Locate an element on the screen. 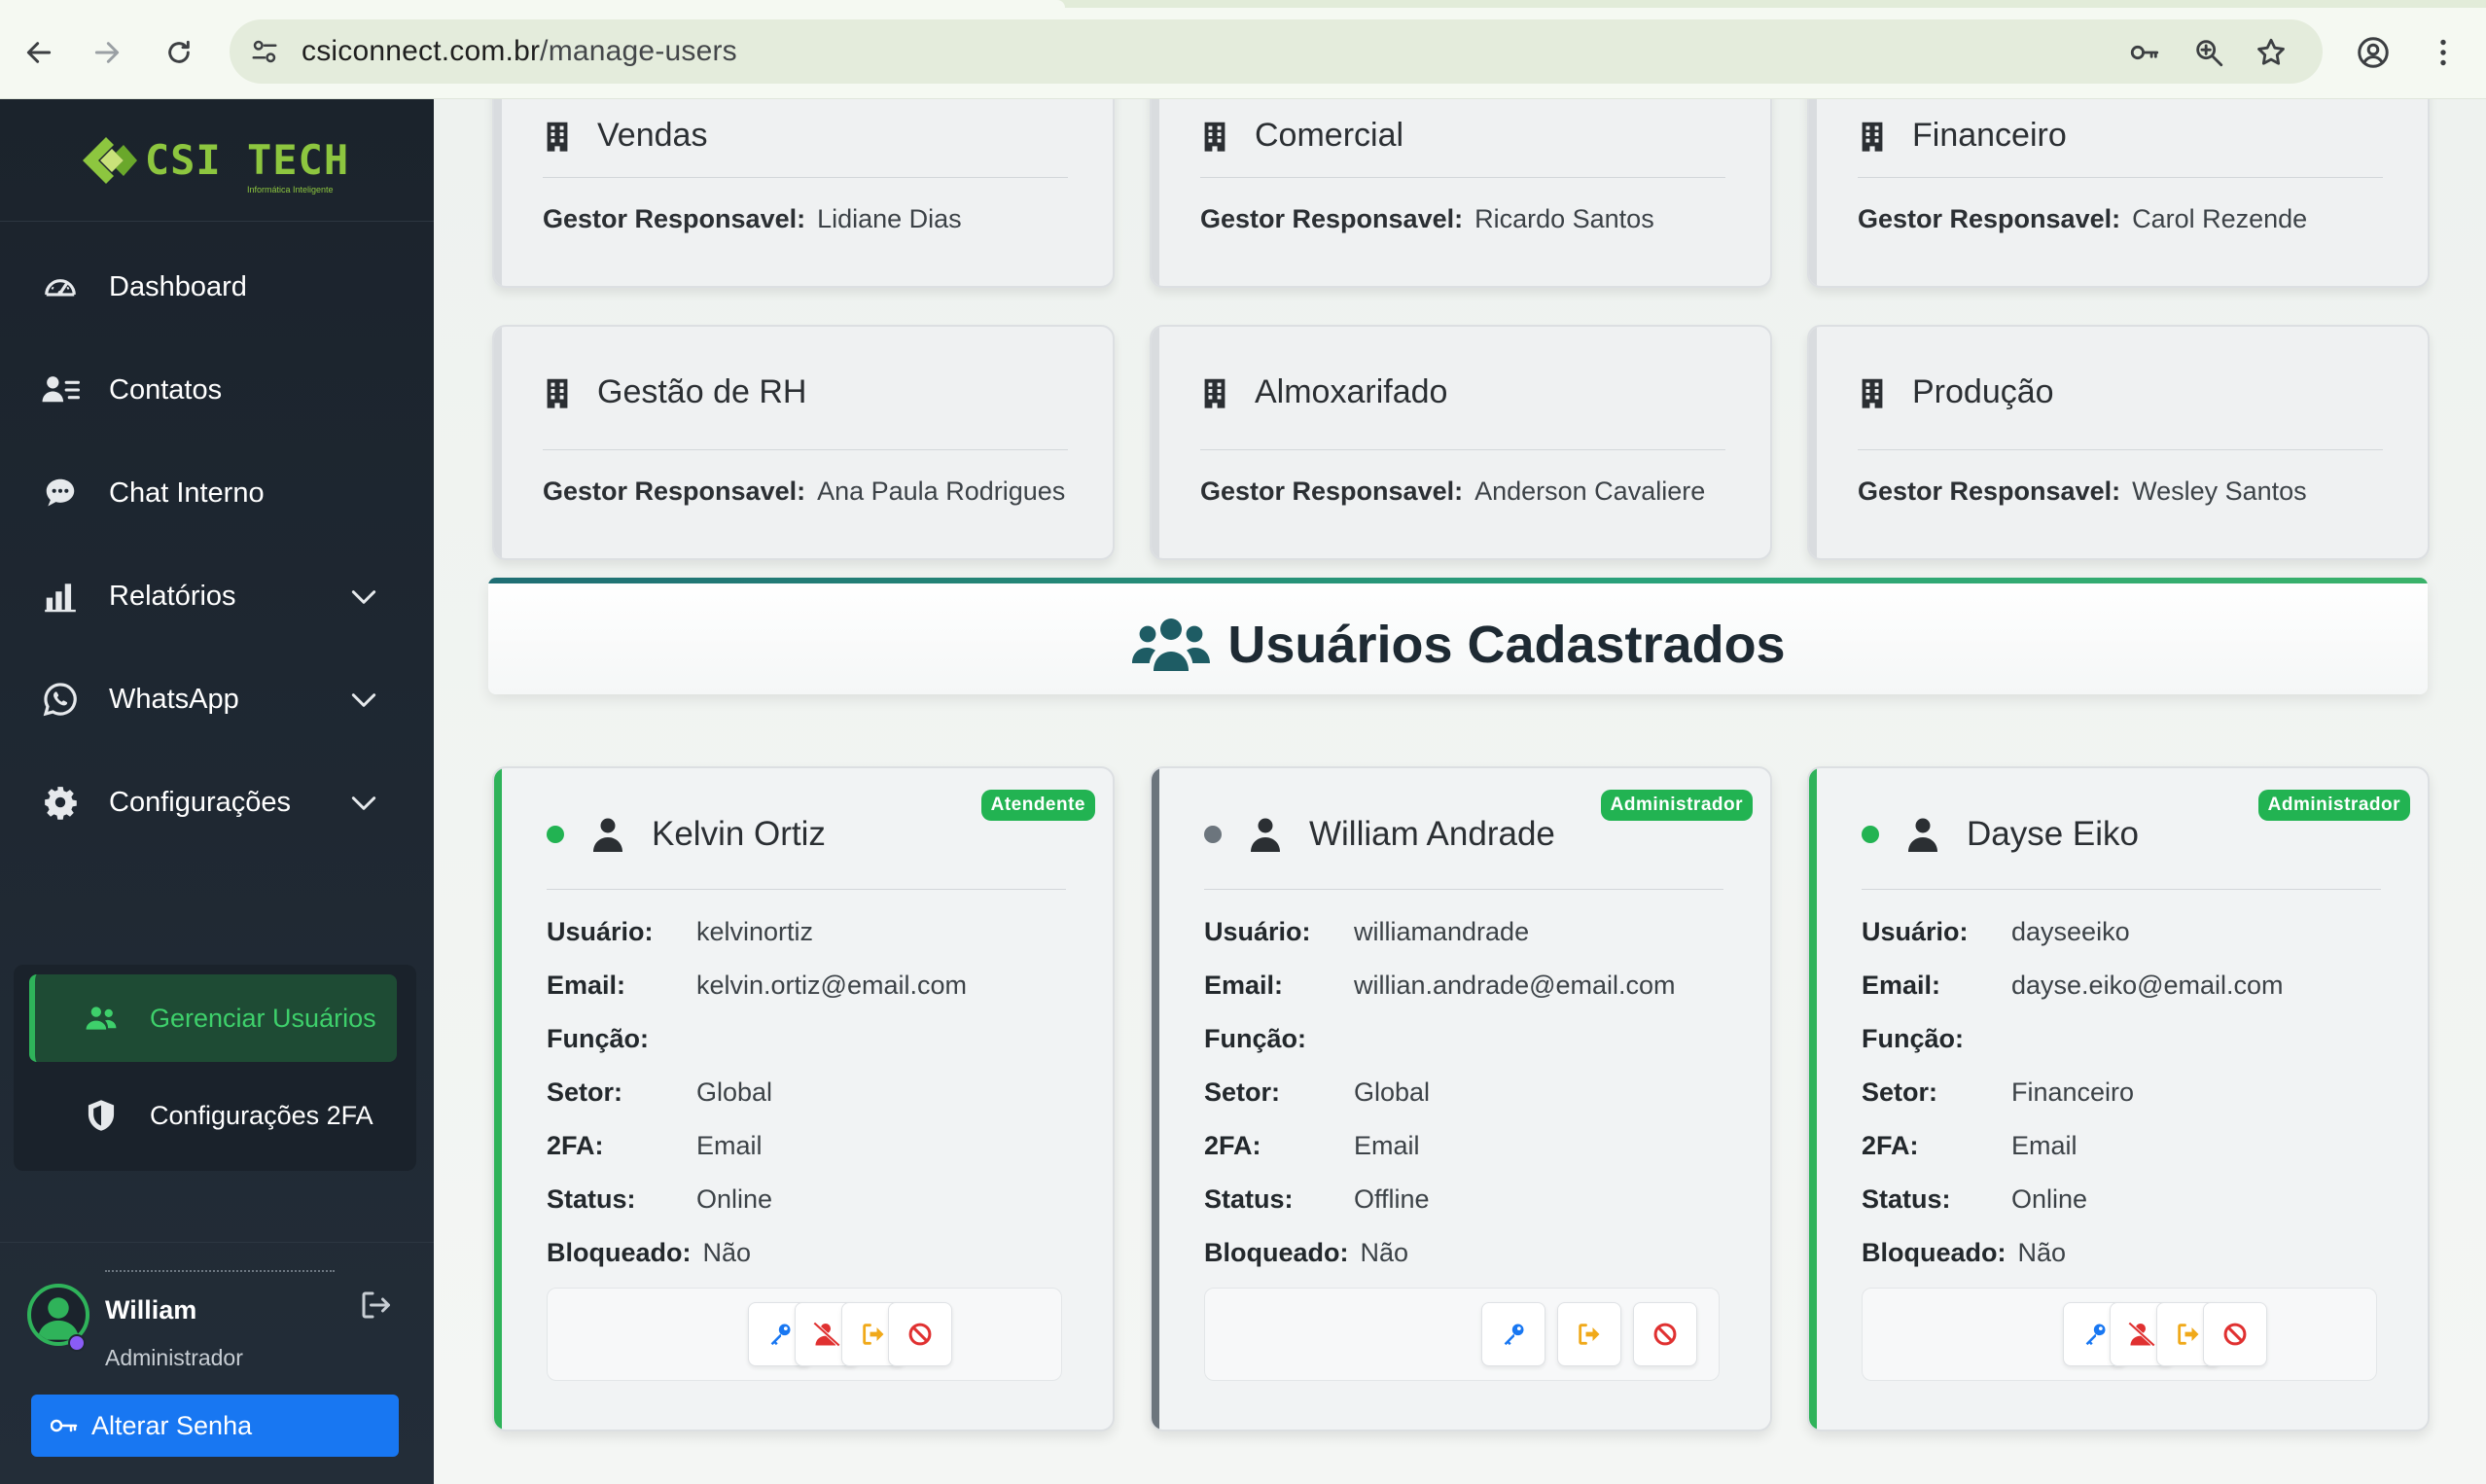 The width and height of the screenshot is (2486, 1484). key-icon is located at coordinates (65, 1426).